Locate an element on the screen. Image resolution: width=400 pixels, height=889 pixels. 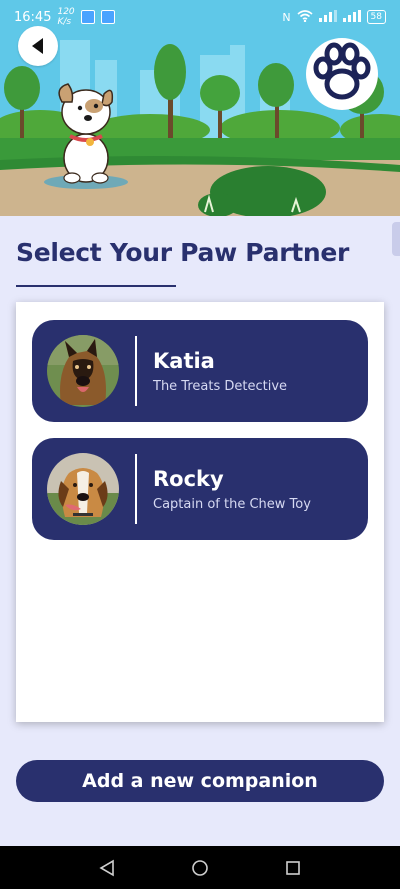
network-speed-value: 120 is located at coordinates (66, 12).